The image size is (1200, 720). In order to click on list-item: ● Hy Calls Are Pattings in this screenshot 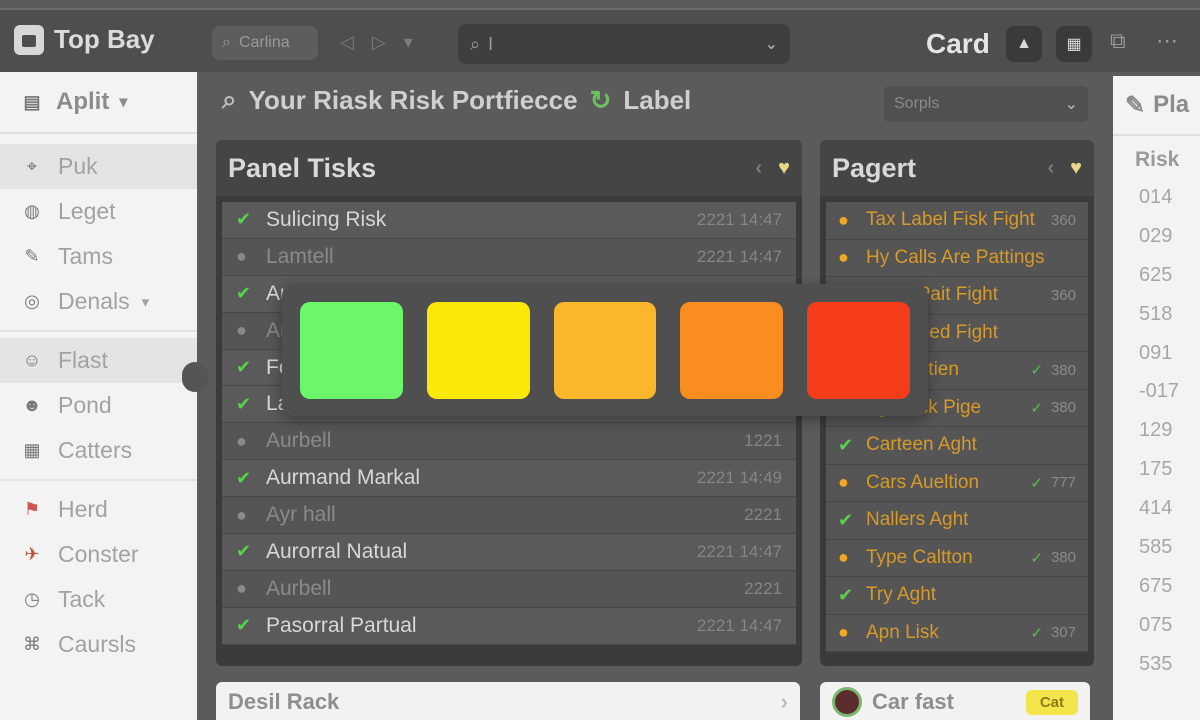, I will do `click(957, 258)`.